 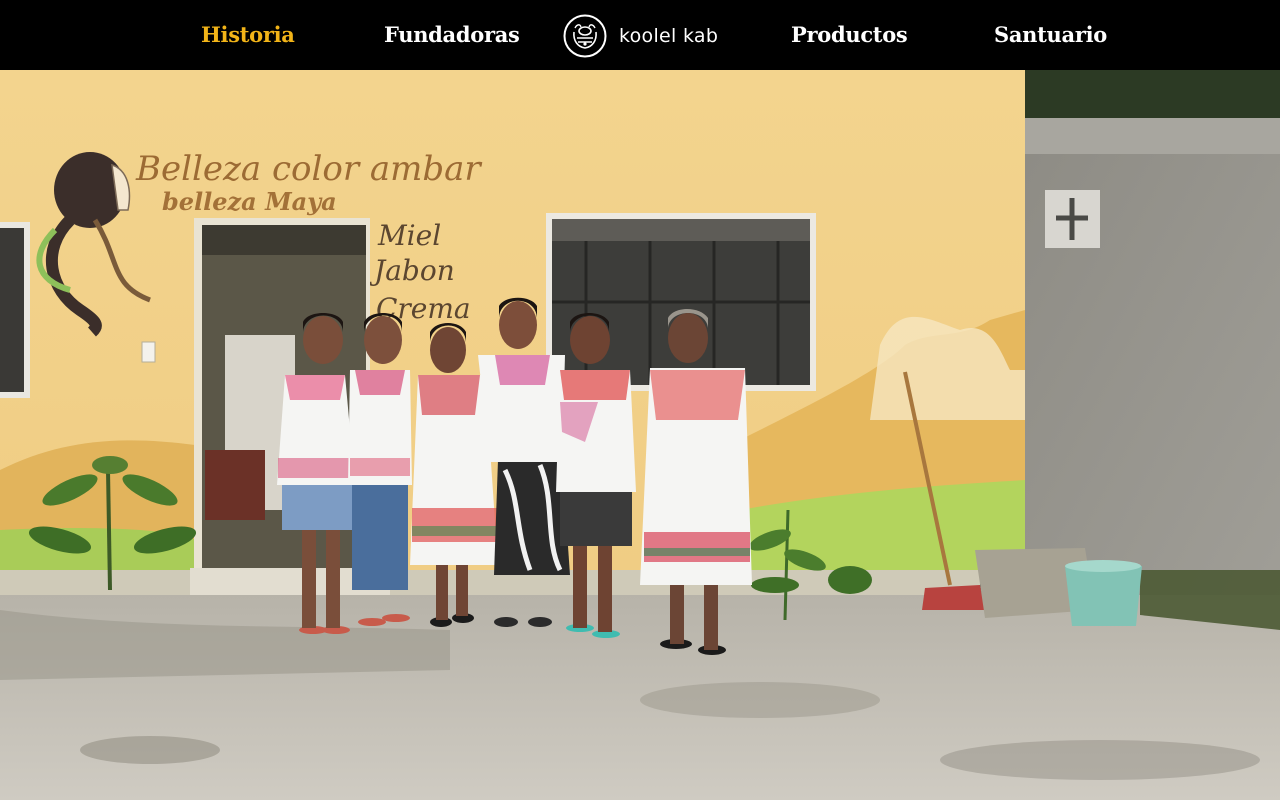 I want to click on home-logo-link: koolel kab, so click(x=640, y=36).